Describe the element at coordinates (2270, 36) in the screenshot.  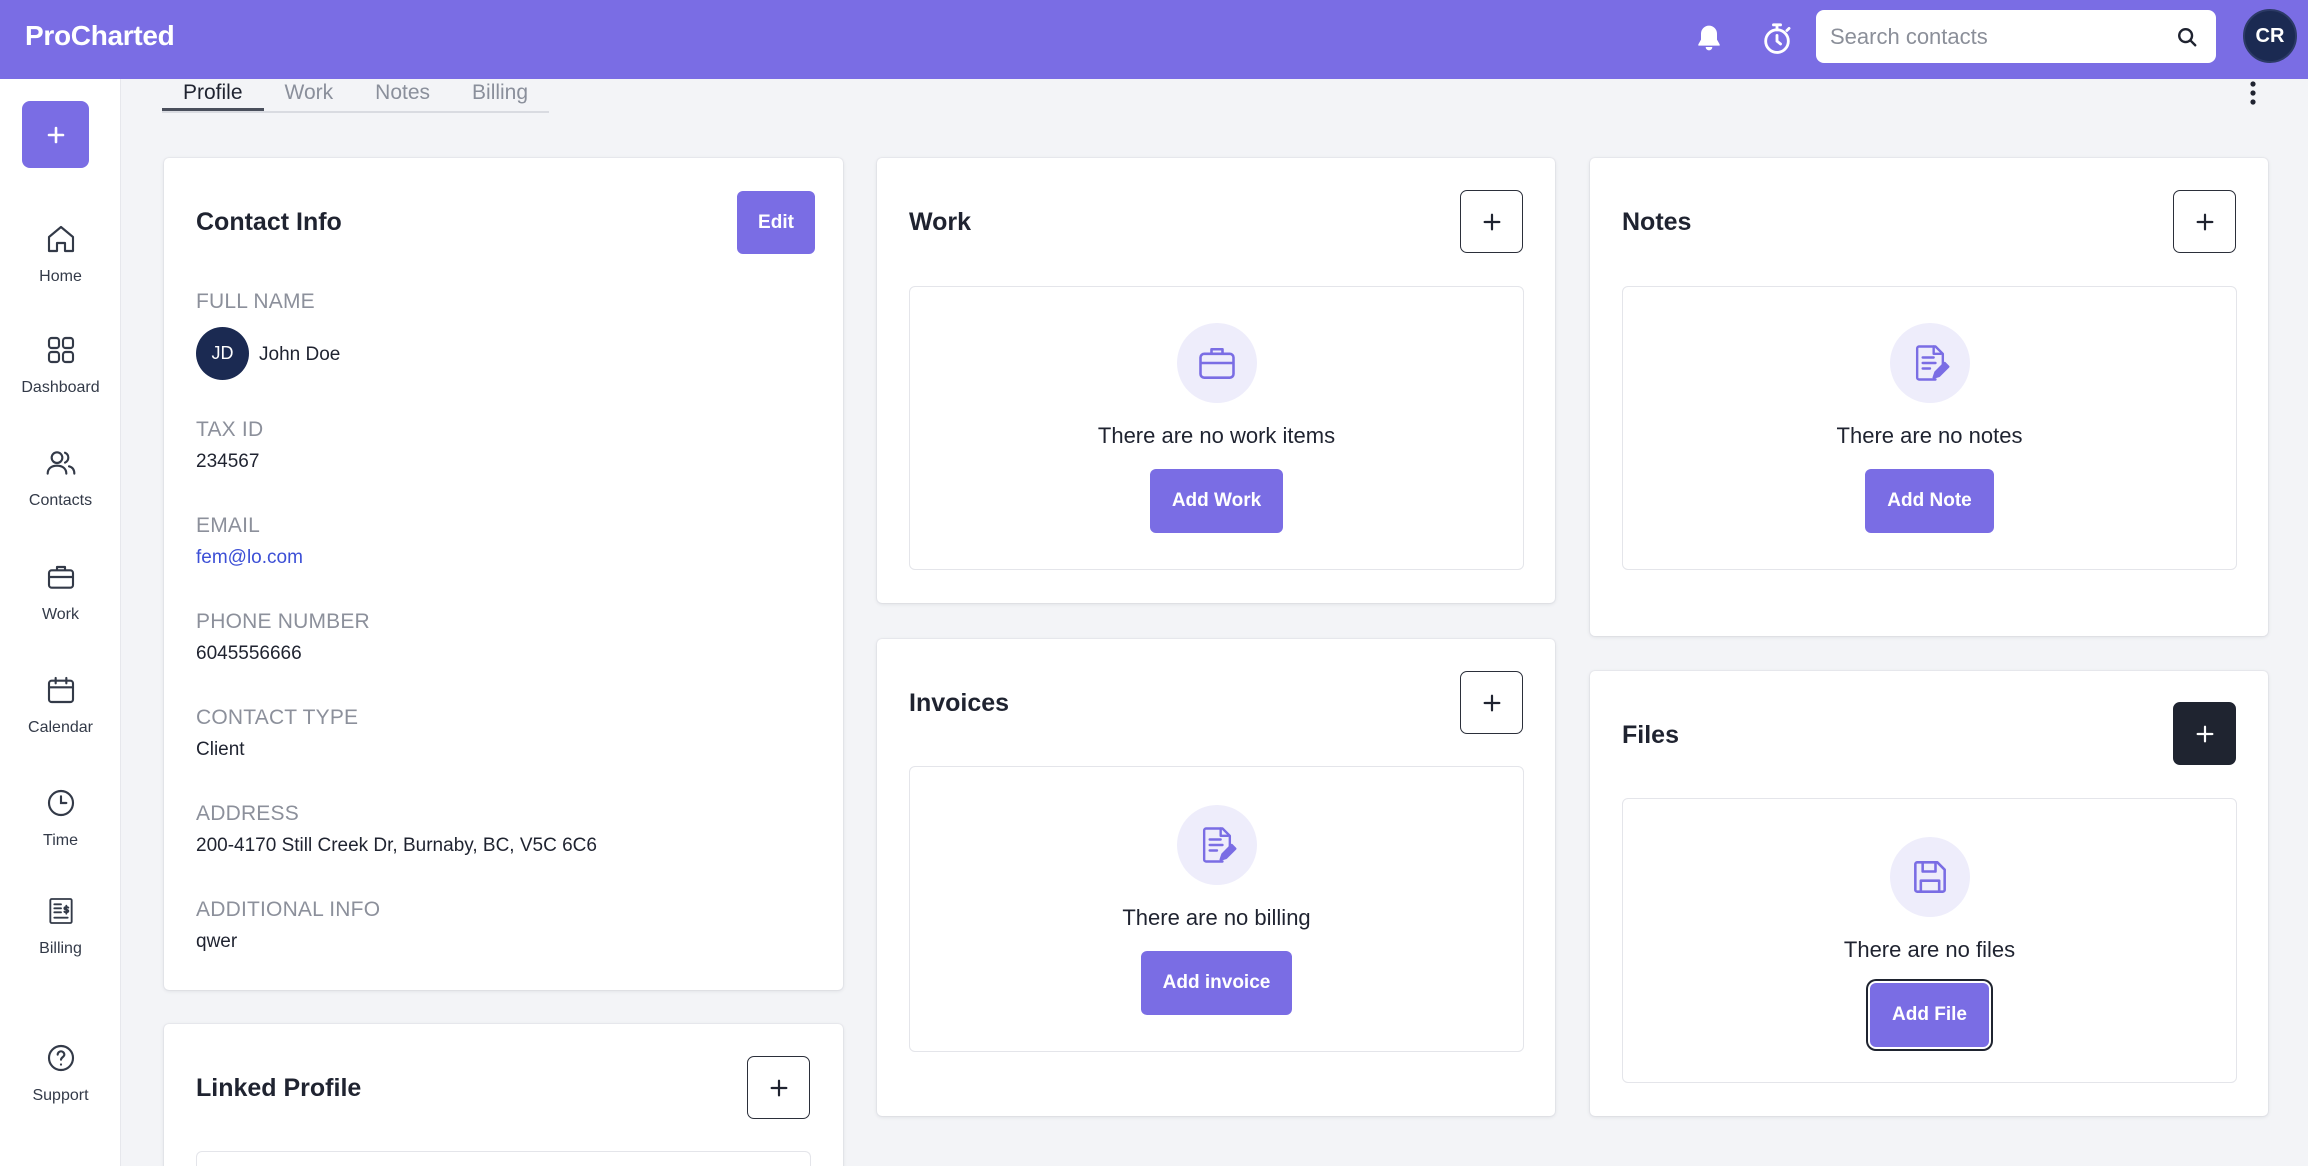
I see `user-avatar: CR` at that location.